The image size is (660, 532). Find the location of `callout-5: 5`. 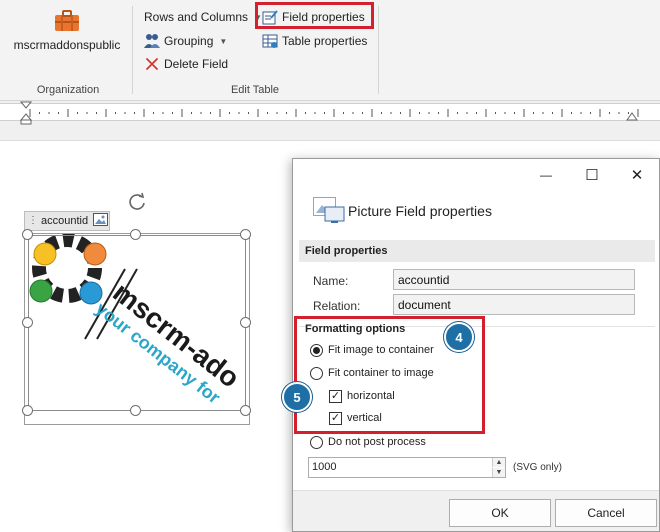

callout-5: 5 is located at coordinates (297, 397).